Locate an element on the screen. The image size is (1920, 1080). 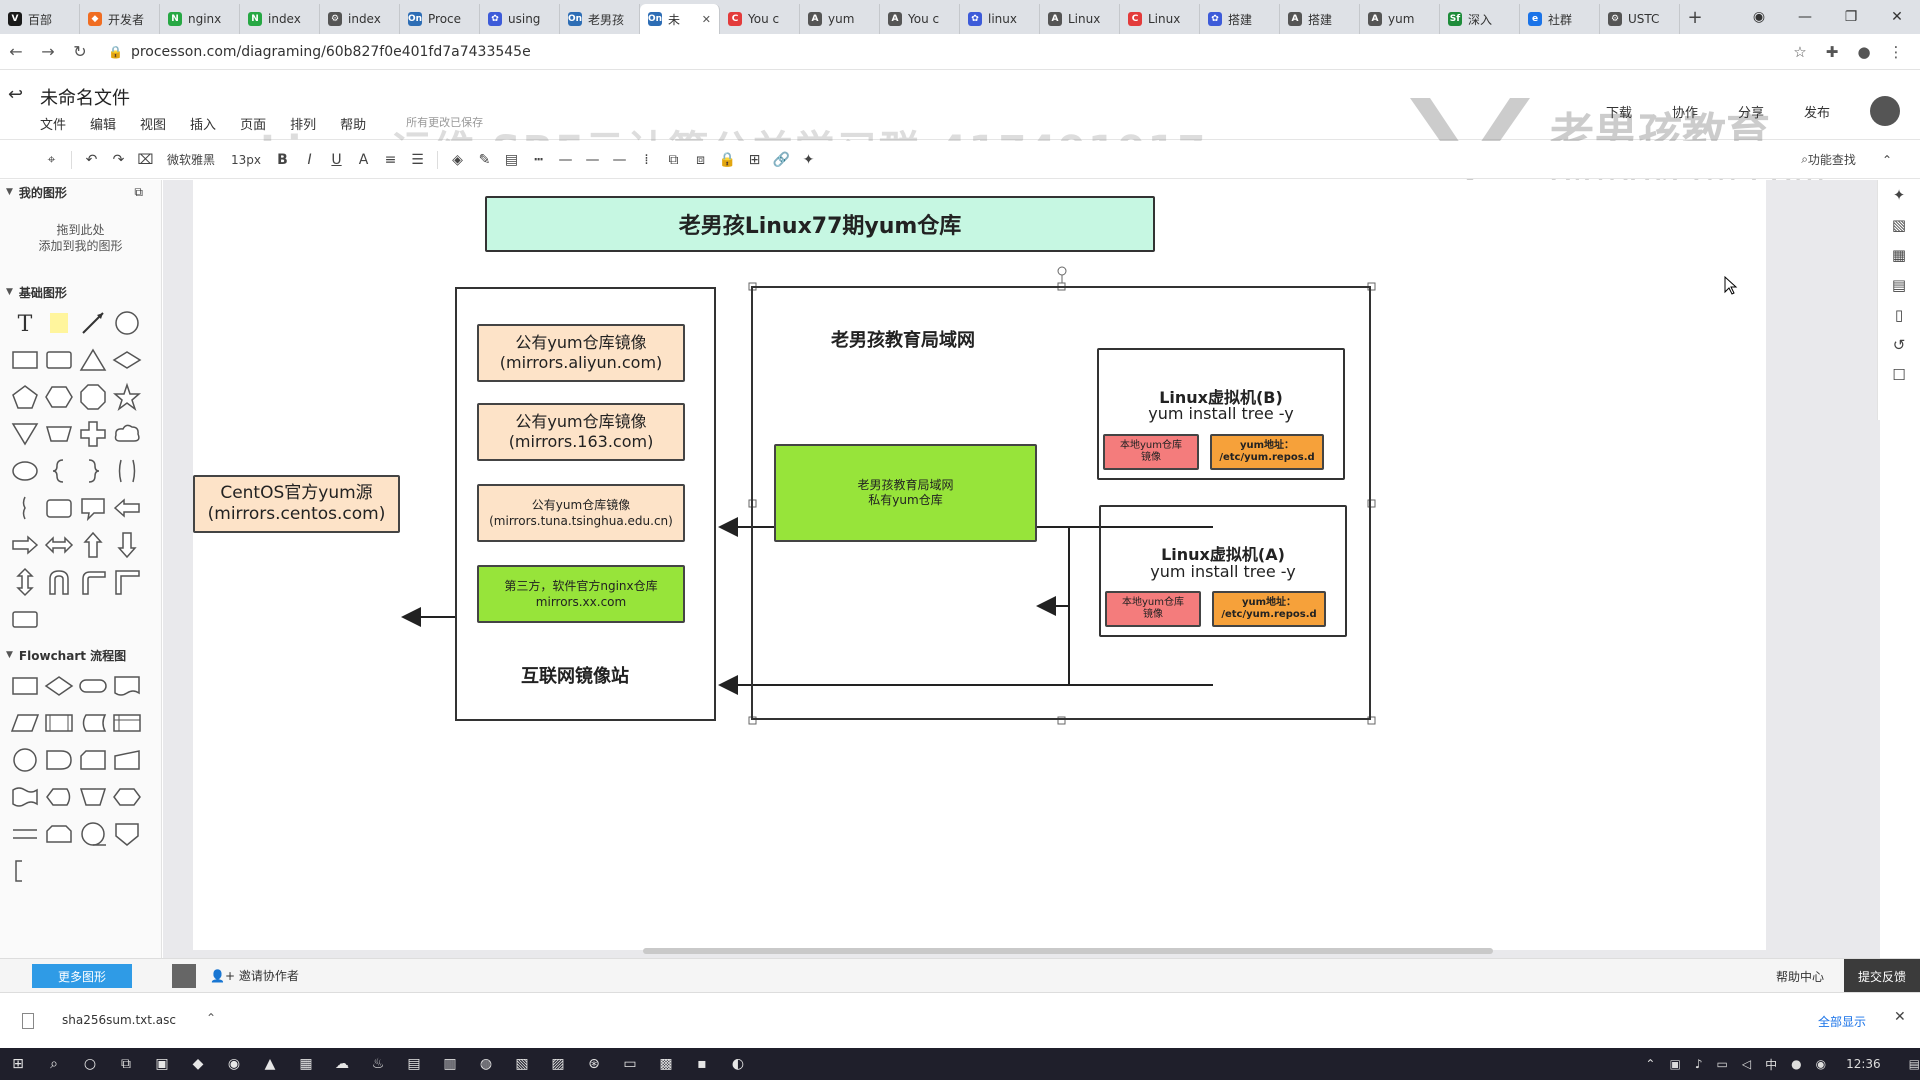
invite-collaborator-button: 👤+ 邀请协作者 is located at coordinates (254, 975).